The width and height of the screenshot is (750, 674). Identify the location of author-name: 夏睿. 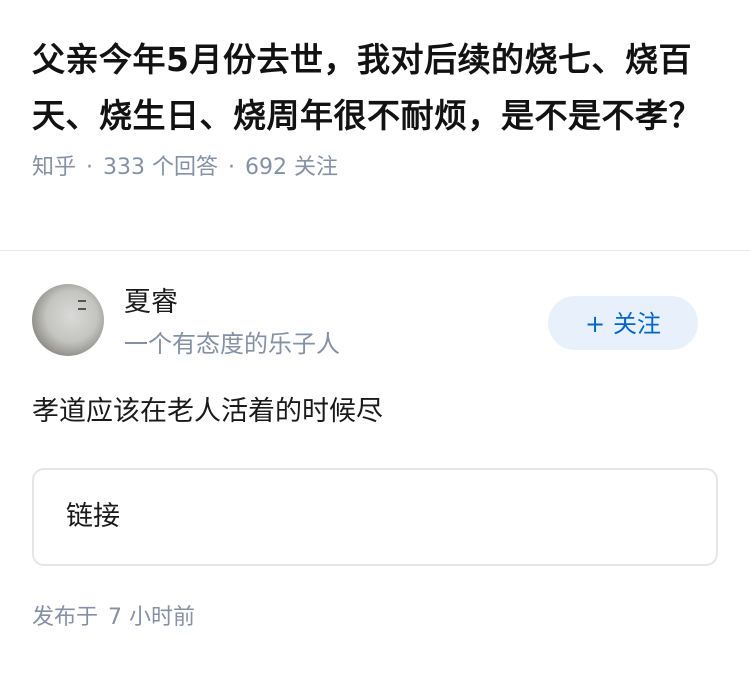
(151, 303).